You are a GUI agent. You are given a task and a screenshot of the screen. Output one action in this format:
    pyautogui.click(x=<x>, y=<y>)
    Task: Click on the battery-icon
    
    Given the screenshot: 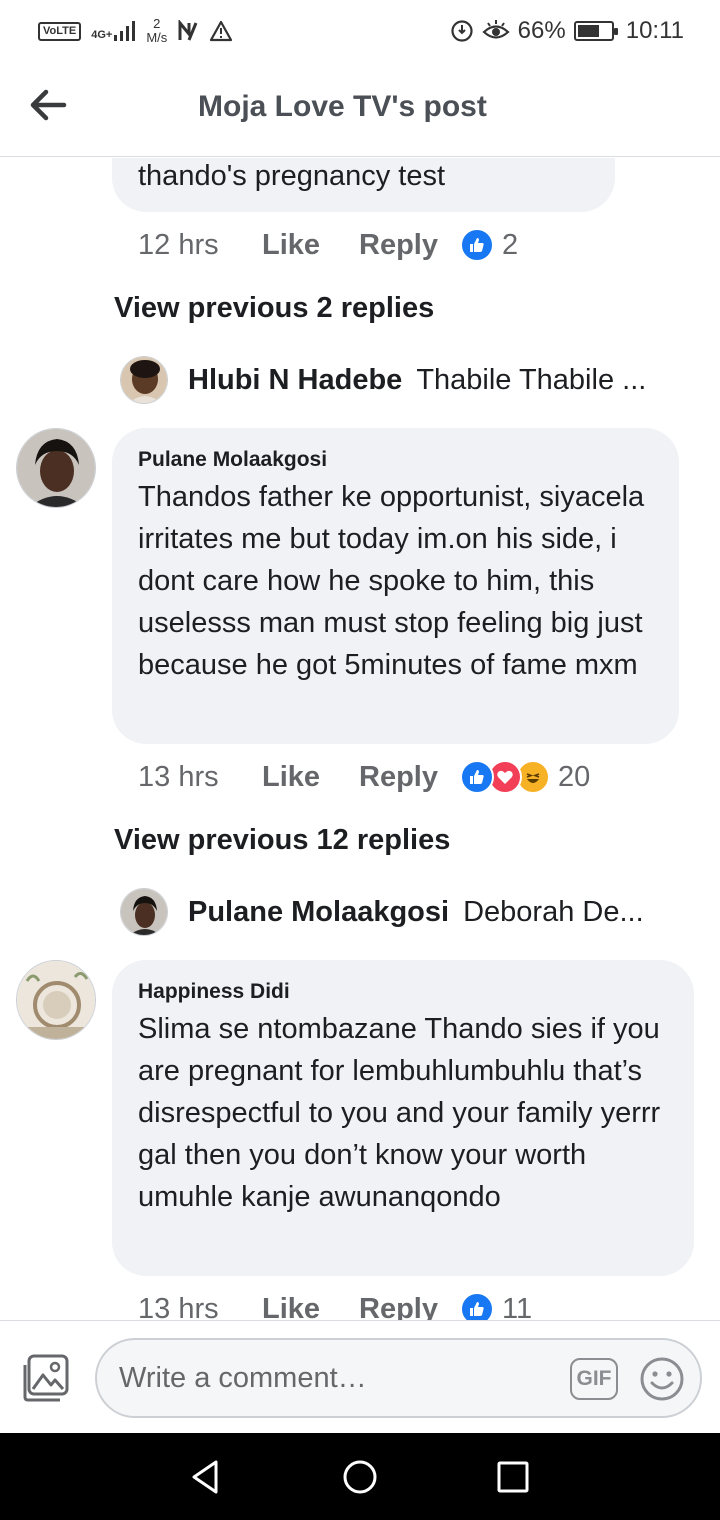 What is the action you would take?
    pyautogui.click(x=595, y=31)
    